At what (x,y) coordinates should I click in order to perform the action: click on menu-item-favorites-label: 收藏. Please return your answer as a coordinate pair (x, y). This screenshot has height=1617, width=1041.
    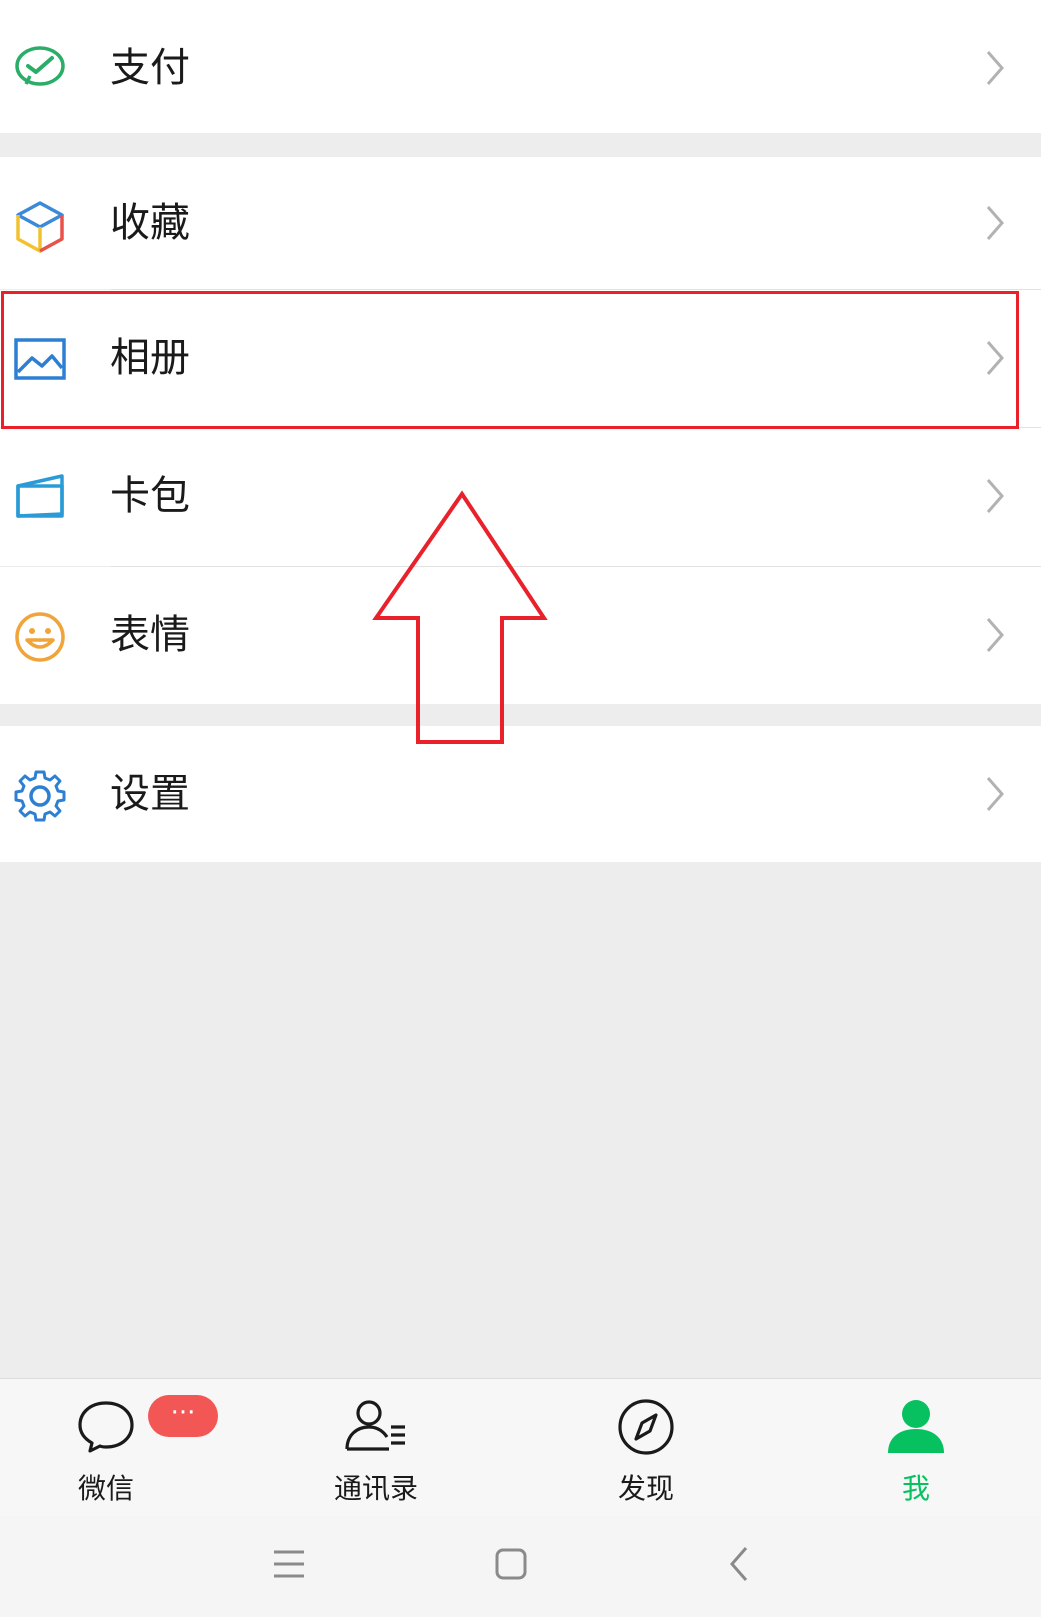
    Looking at the image, I should click on (150, 223).